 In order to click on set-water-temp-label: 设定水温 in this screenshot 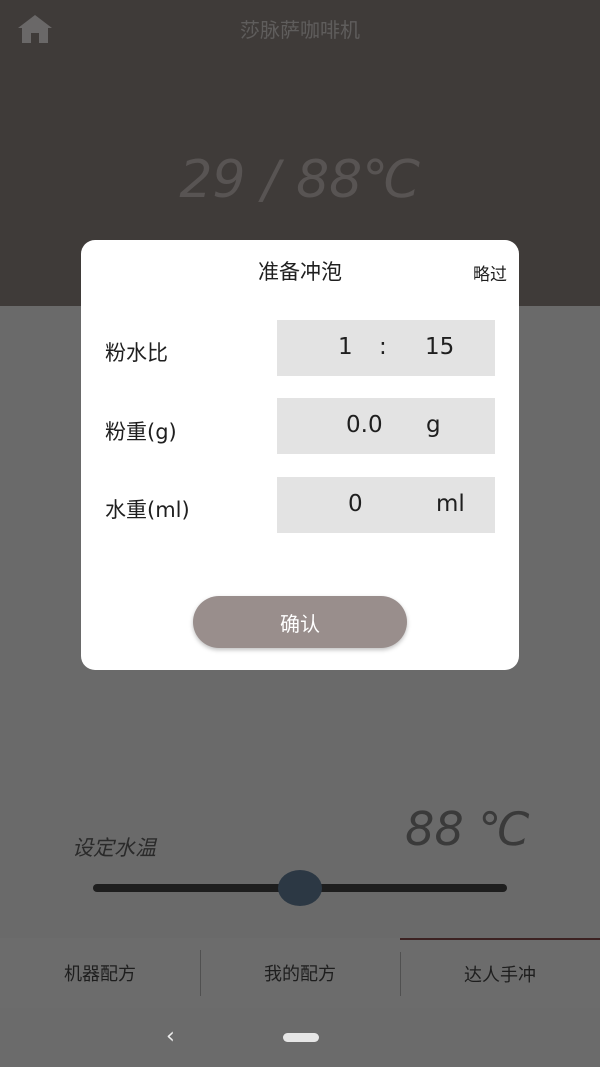, I will do `click(114, 848)`.